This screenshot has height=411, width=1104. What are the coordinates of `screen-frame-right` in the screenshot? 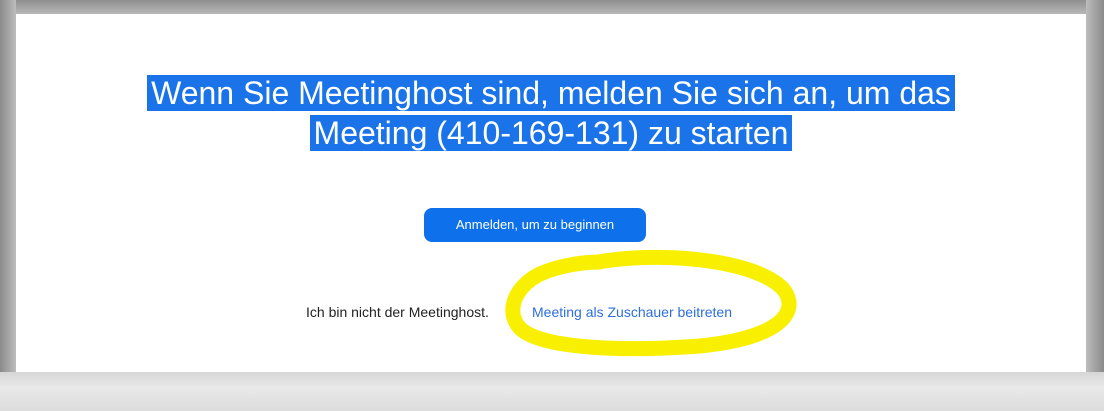 It's located at (1095, 205).